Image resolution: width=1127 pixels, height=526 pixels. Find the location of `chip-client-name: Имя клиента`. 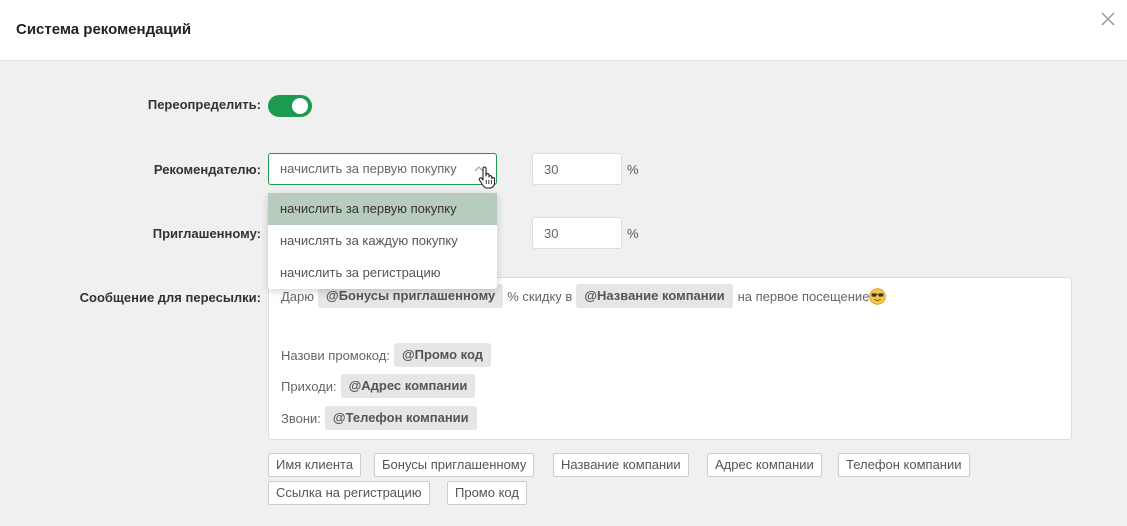

chip-client-name: Имя клиента is located at coordinates (315, 465).